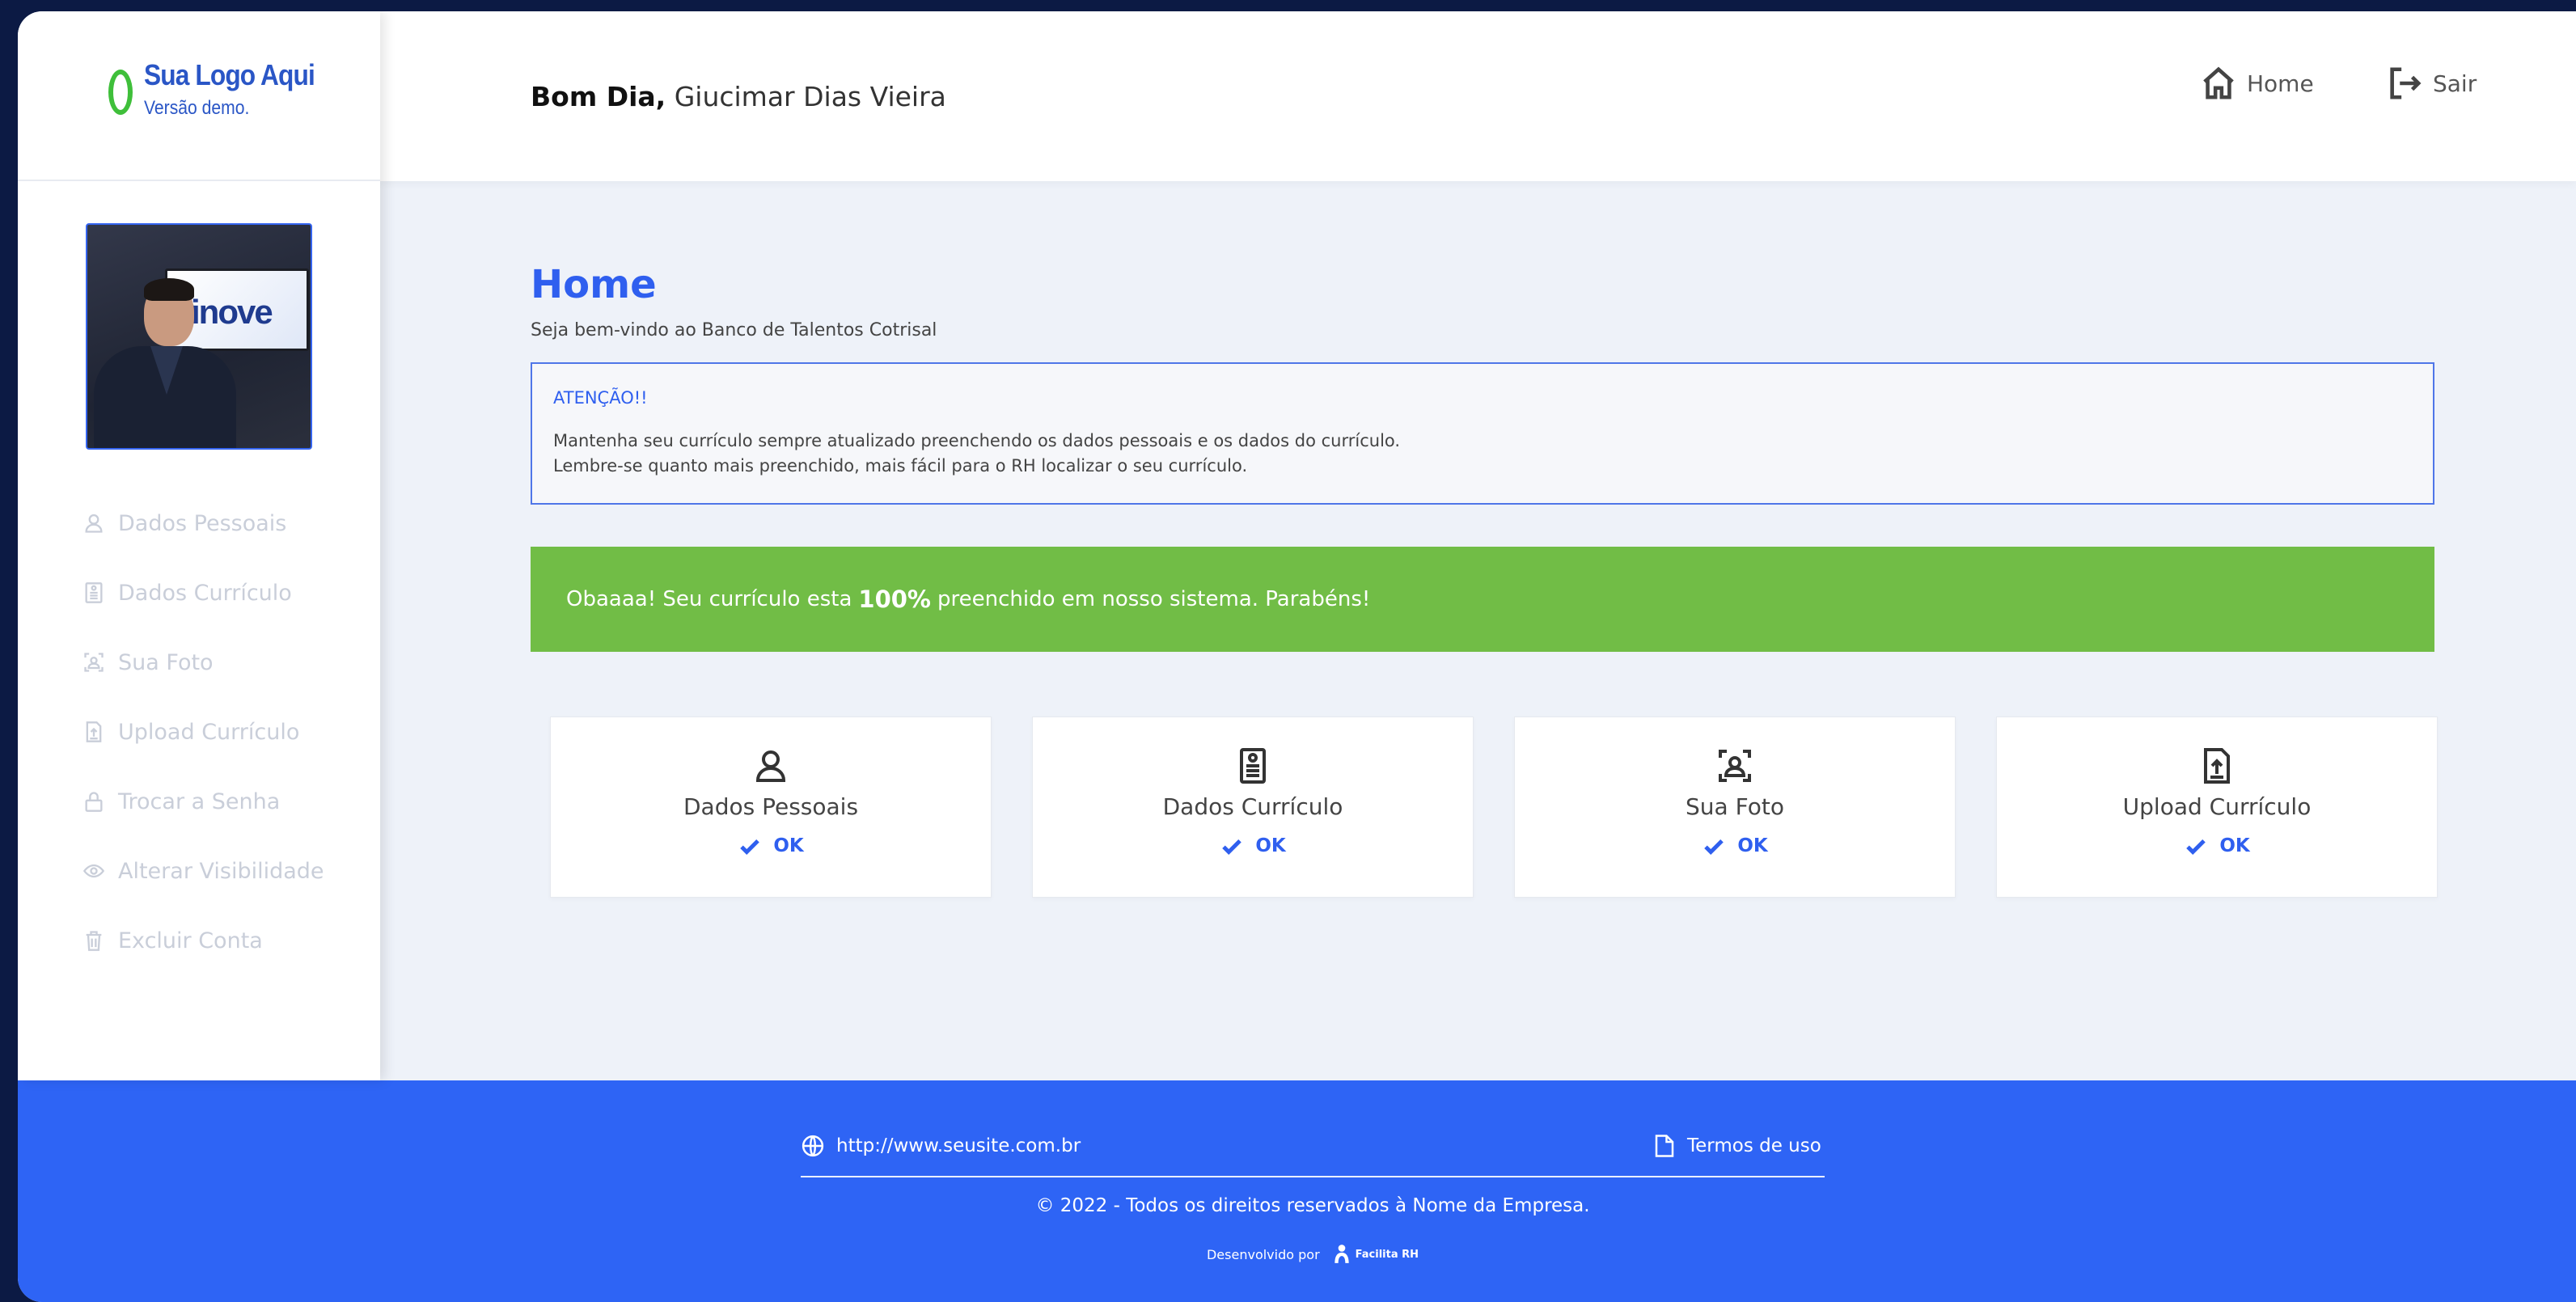 The width and height of the screenshot is (2576, 1302). Describe the element at coordinates (1387, 1254) in the screenshot. I see `developer-brand-name: Facilita RH` at that location.